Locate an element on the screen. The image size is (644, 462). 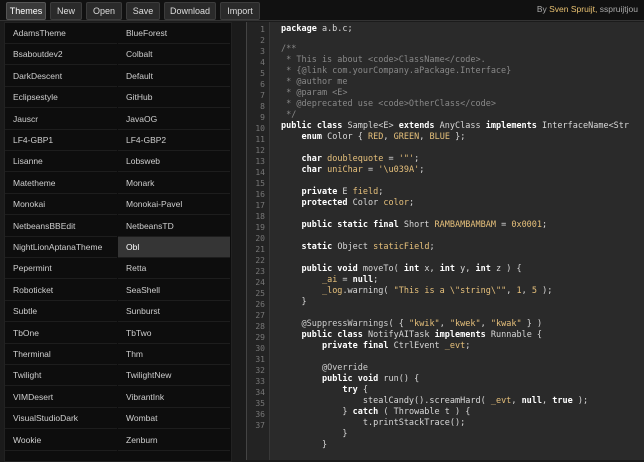
author-credit: By Sven Spruijt, sspruijtjou is located at coordinates (587, 9).